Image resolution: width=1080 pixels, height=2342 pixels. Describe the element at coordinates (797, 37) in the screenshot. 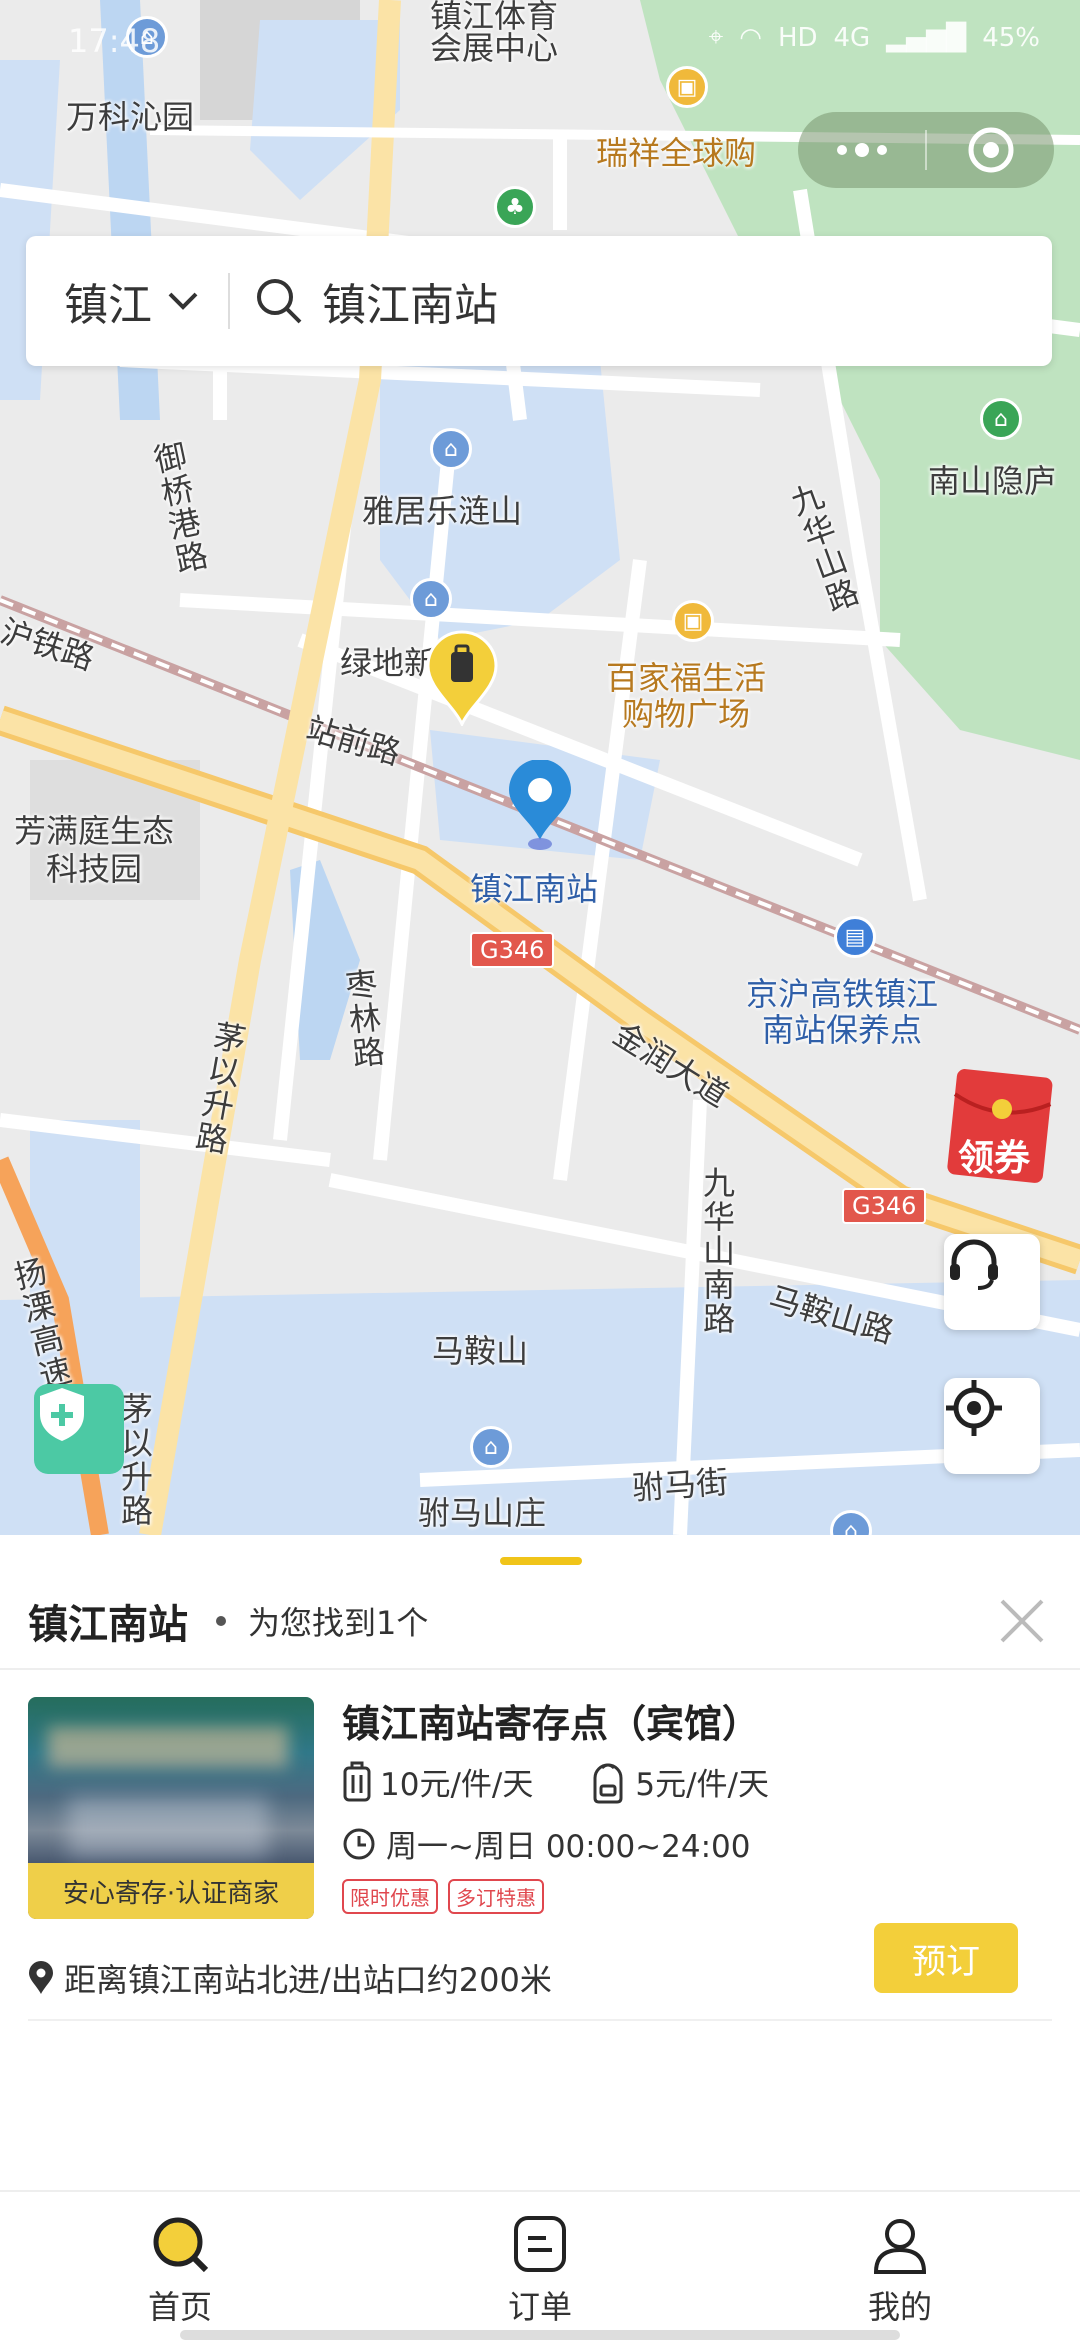

I see `hd-label: HD` at that location.